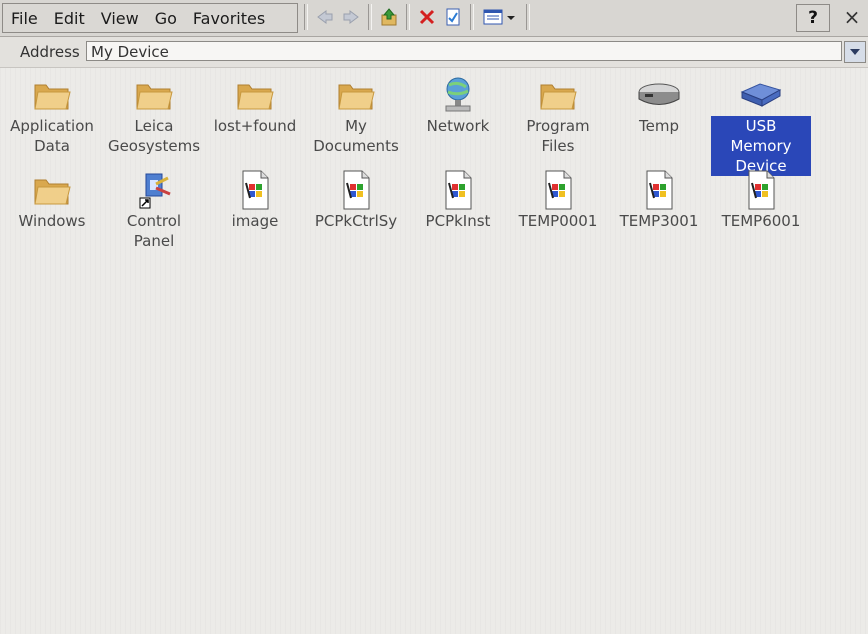 The width and height of the screenshot is (868, 634). Describe the element at coordinates (356, 136) in the screenshot. I see `item-label: My Documents` at that location.